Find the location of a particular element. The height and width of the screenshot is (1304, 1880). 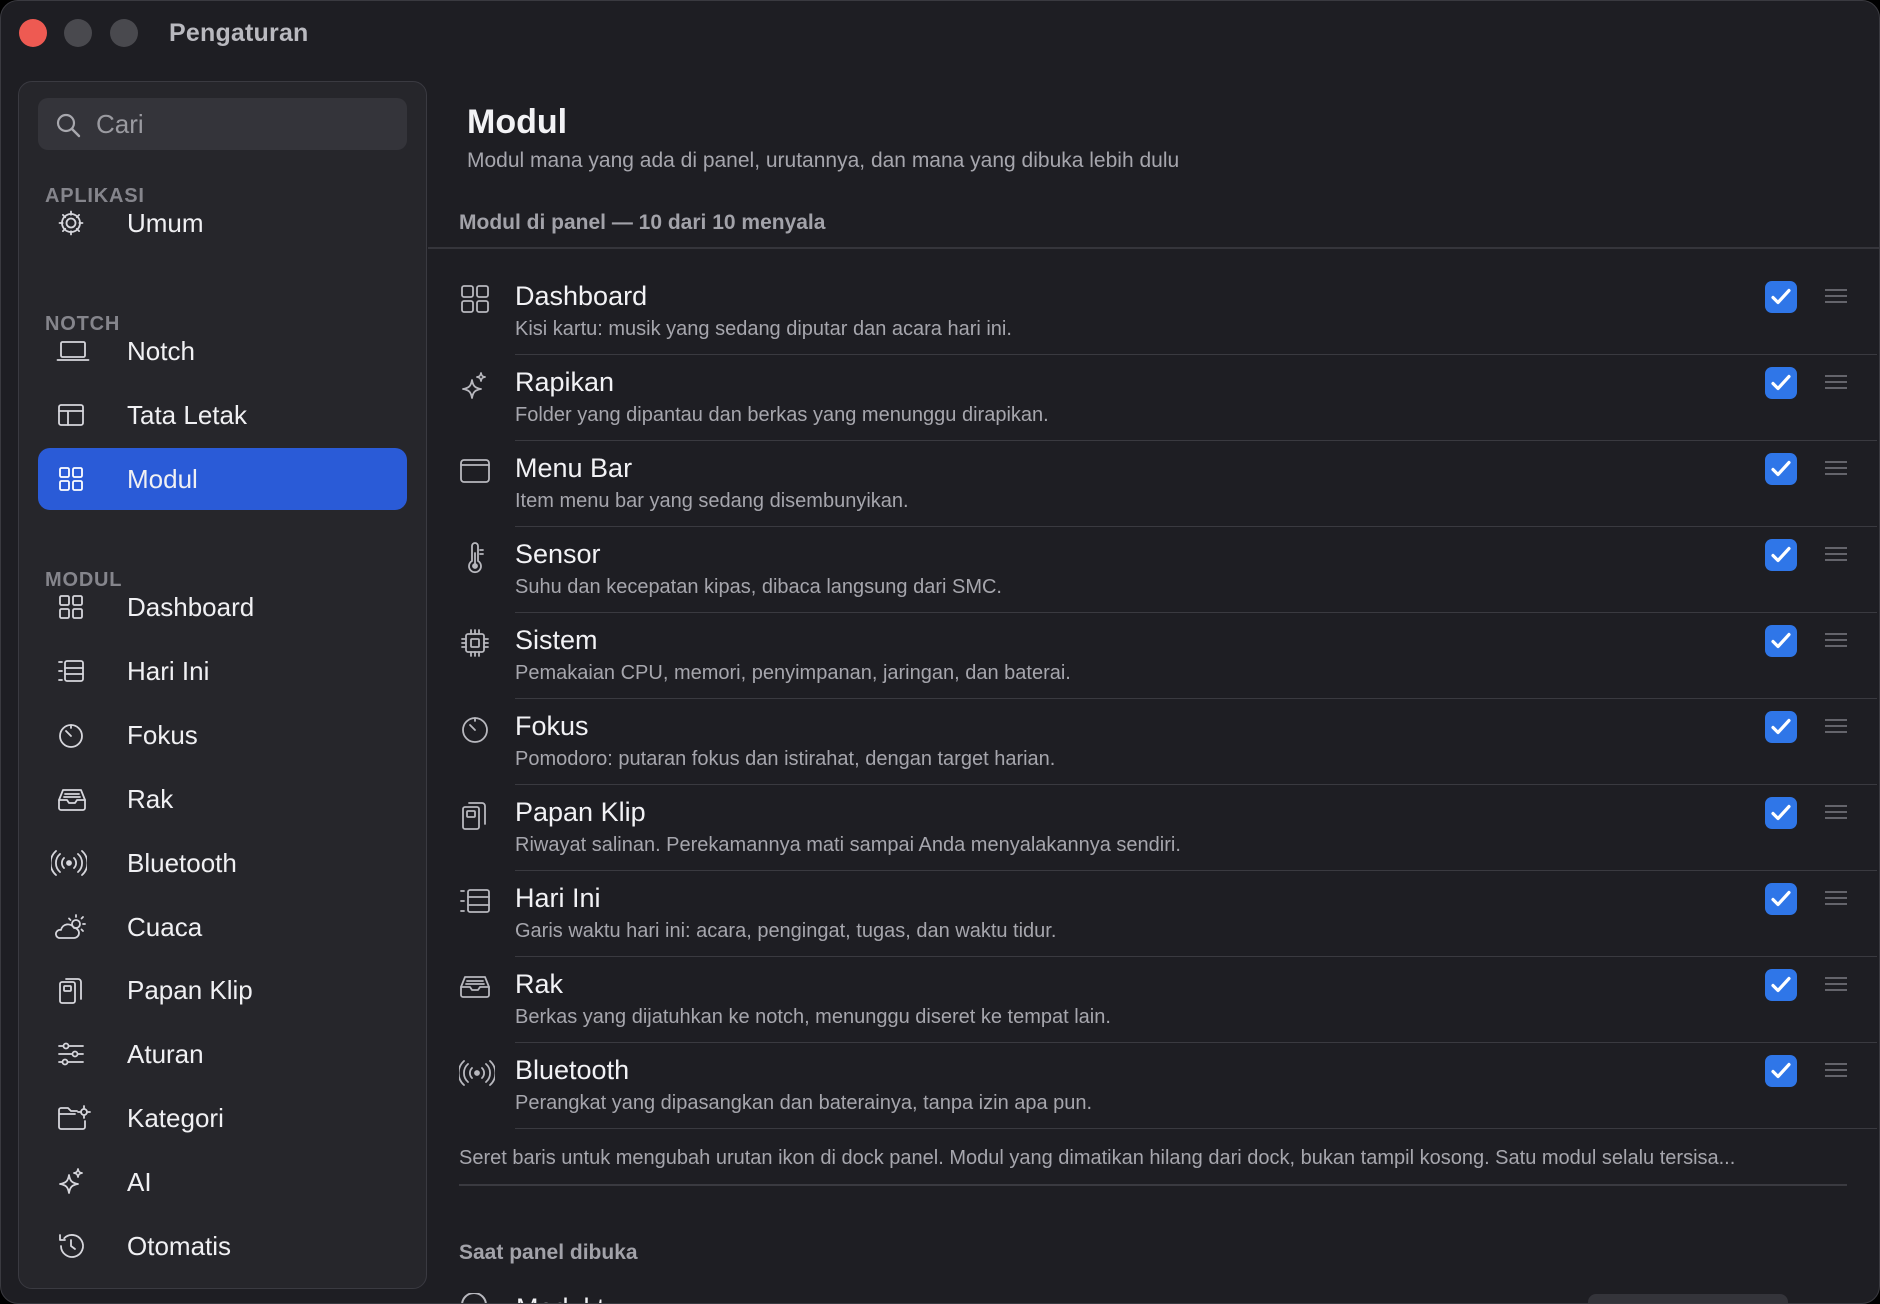

sidebar-item-kategori: Kategori is located at coordinates (222, 1118).